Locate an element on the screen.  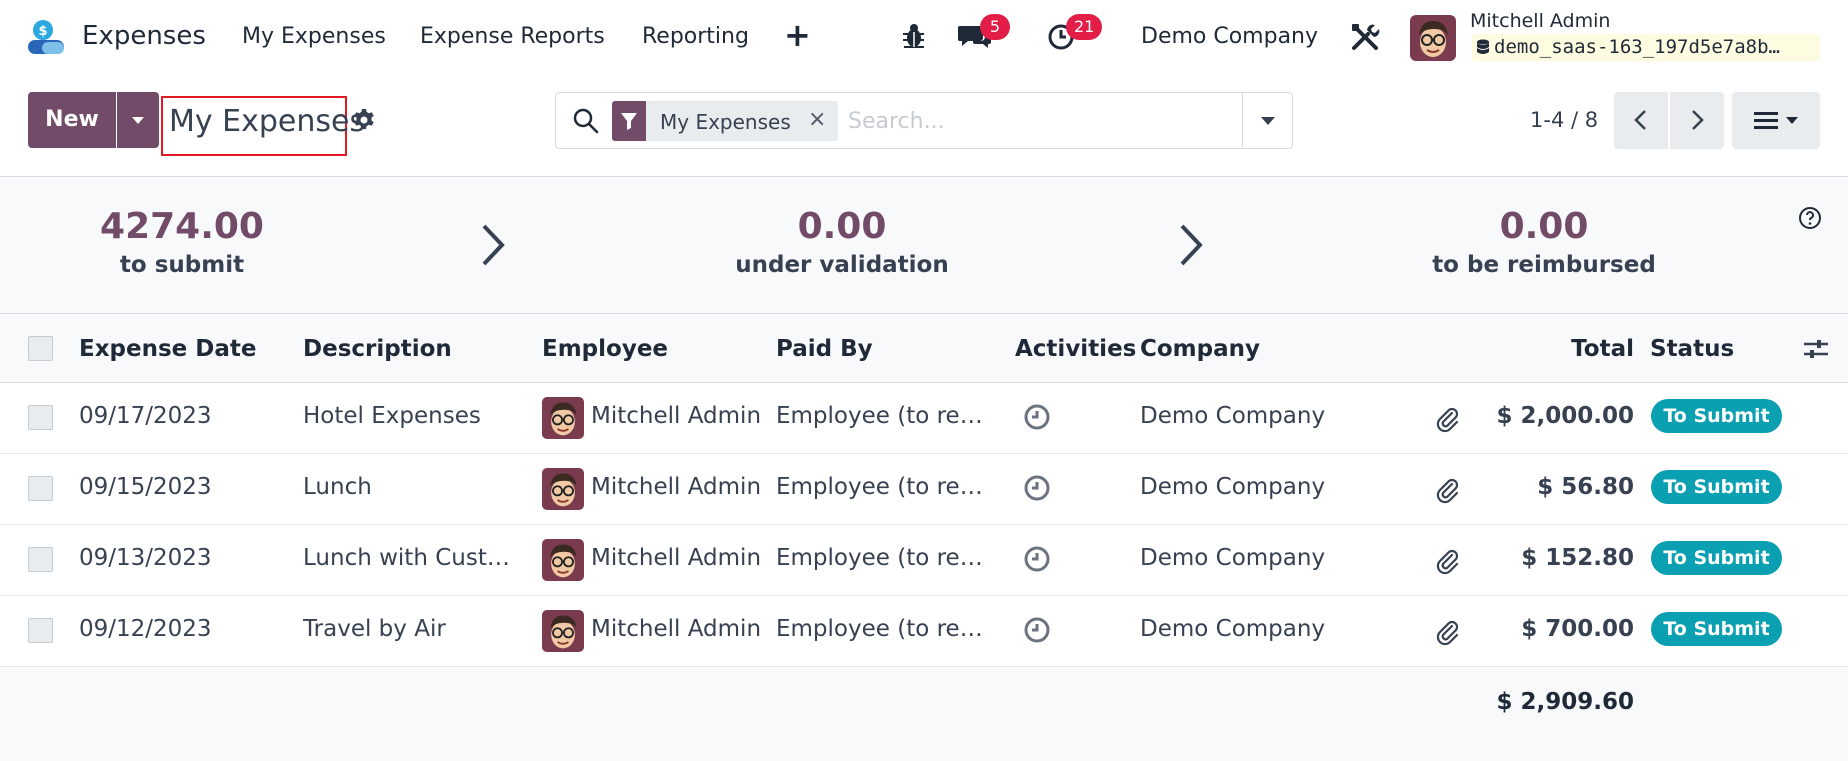
menu-reporting: Reporting is located at coordinates (695, 36).